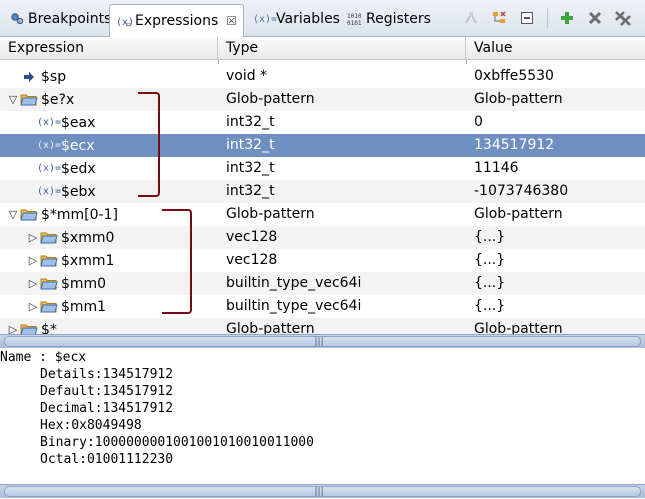 The height and width of the screenshot is (499, 645). I want to click on expressions-icon: (x)=, so click(124, 21).